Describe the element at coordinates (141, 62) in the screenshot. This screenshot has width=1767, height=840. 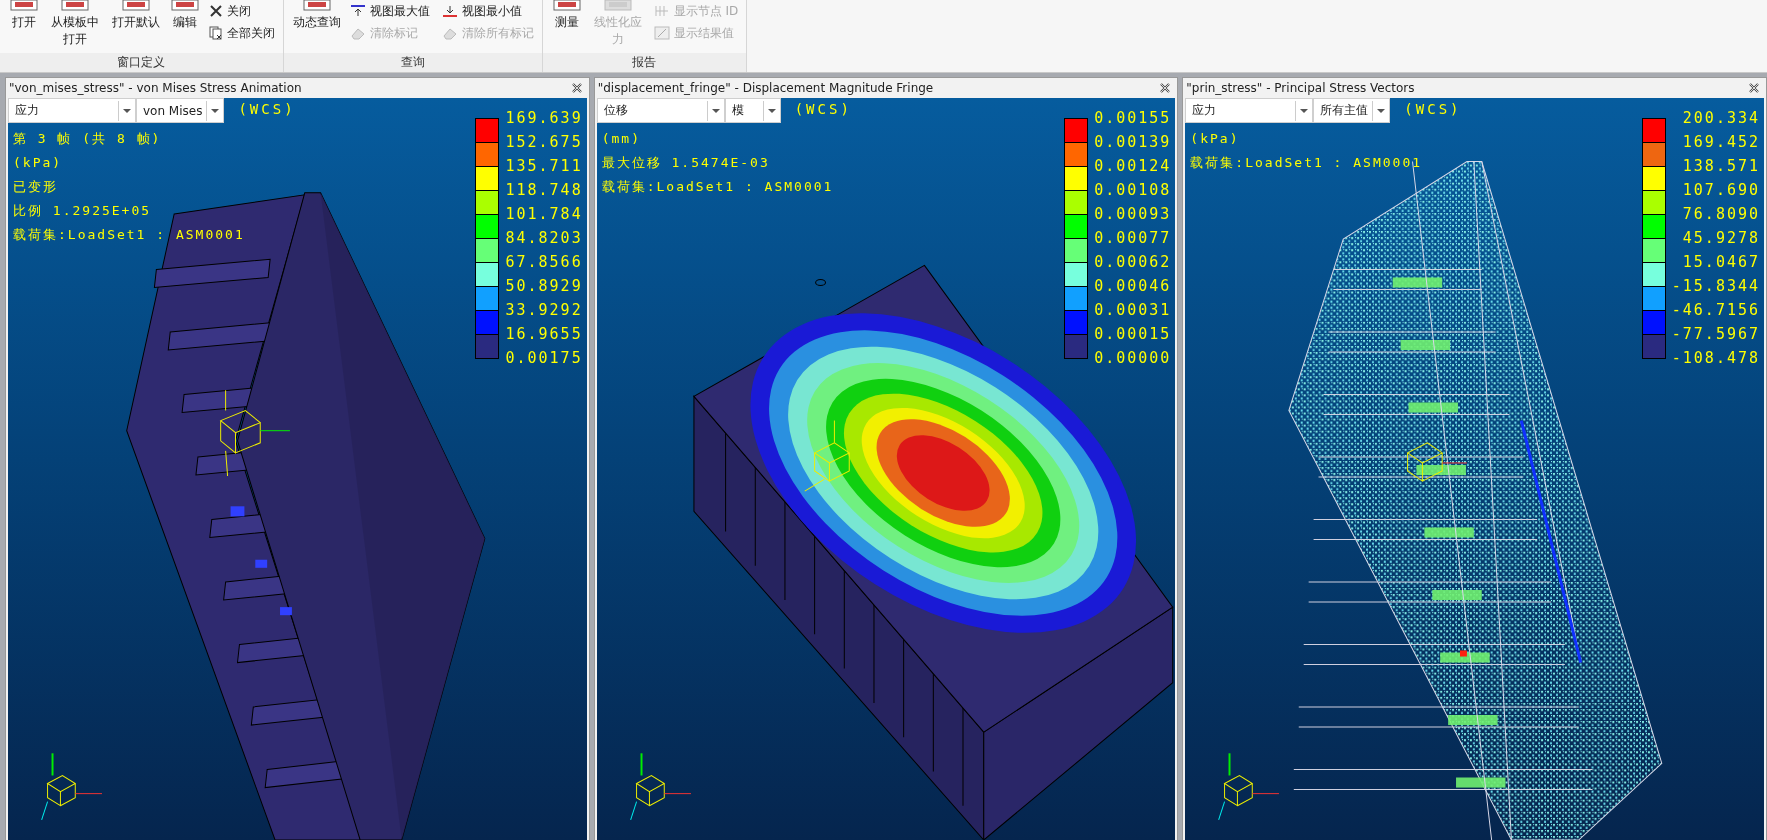
I see `group-label: 窗口定义` at that location.